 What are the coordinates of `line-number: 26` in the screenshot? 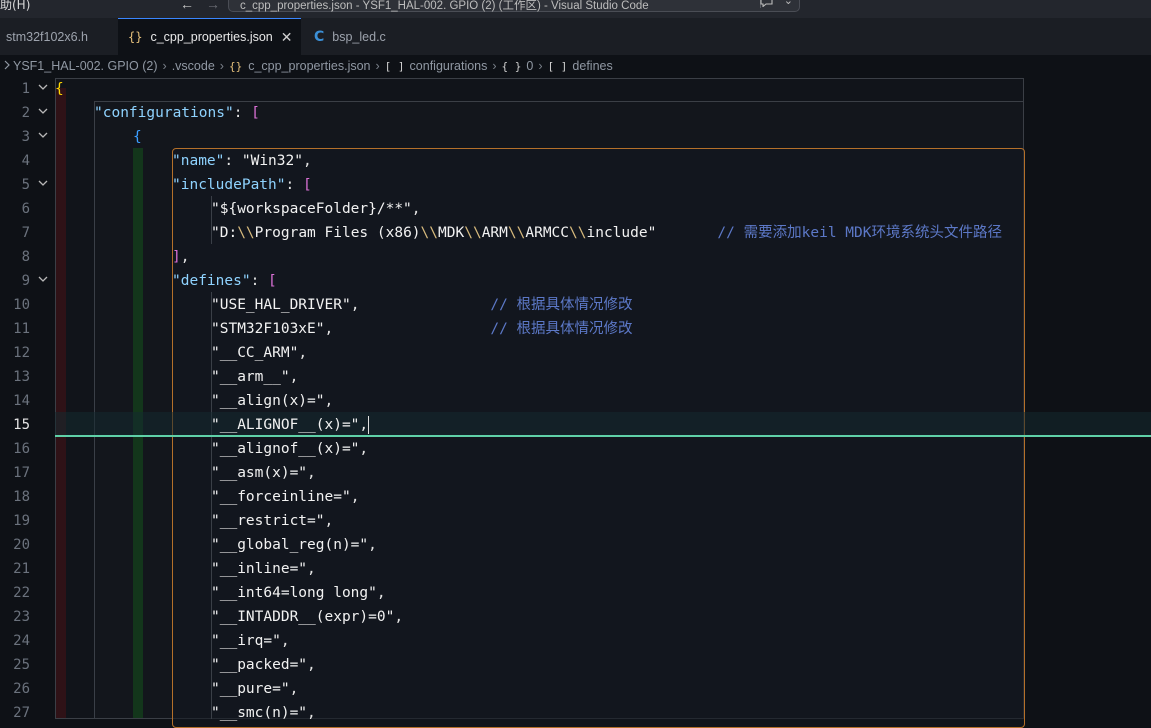 It's located at (21, 689).